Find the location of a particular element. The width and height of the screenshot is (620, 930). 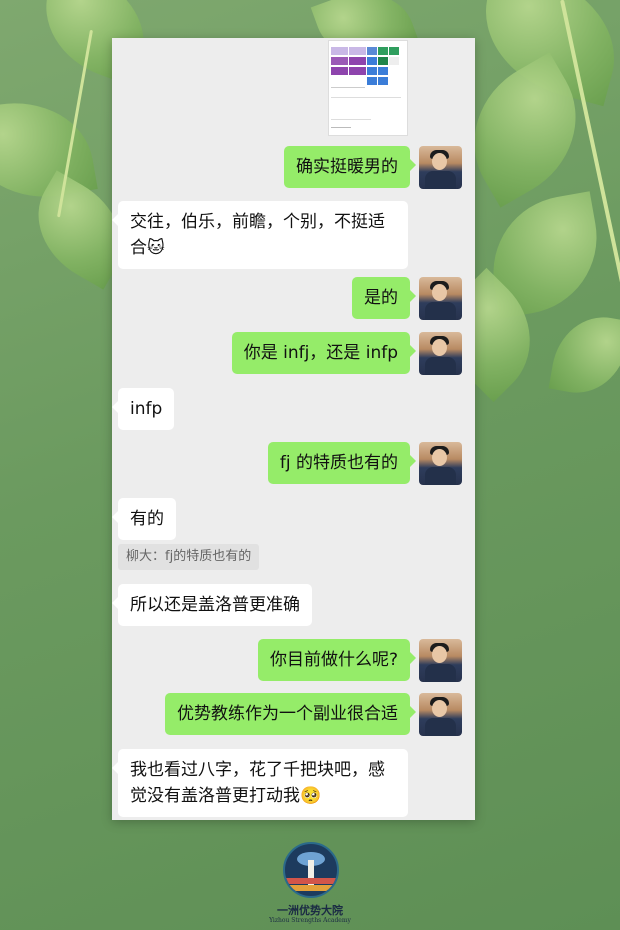

message-bubble: 确实挺暖男的 is located at coordinates (350, 167).